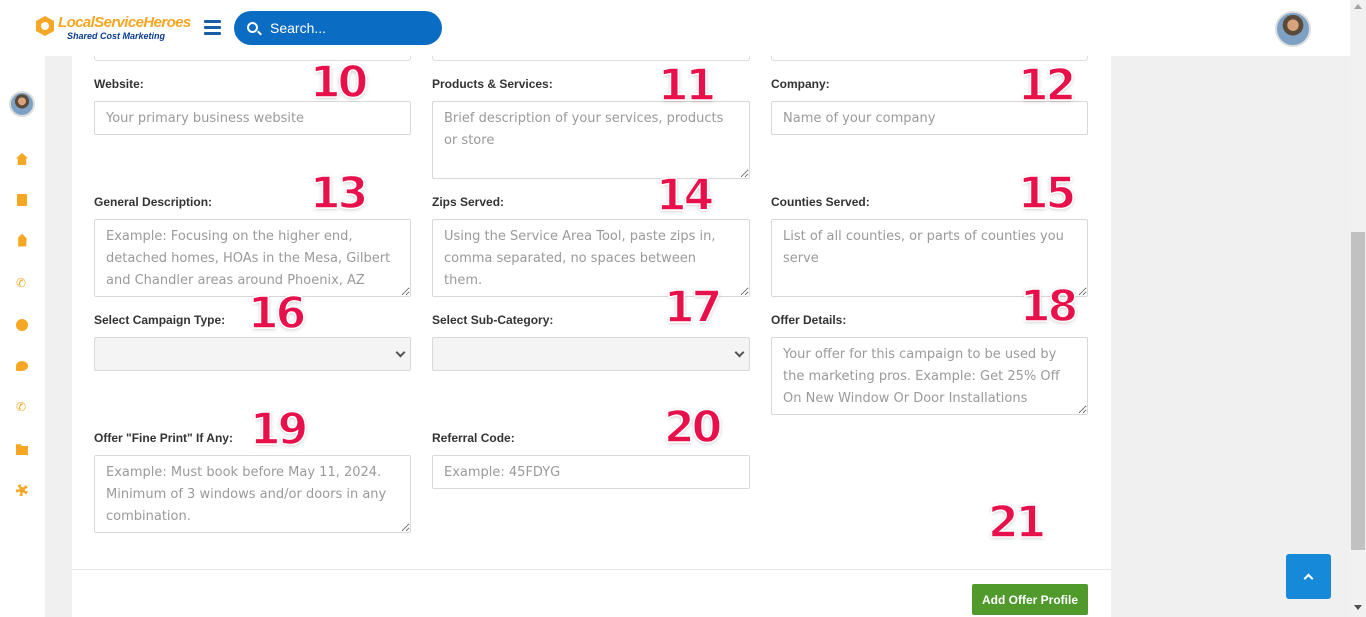 This screenshot has height=617, width=1366. What do you see at coordinates (675, 28) in the screenshot?
I see `top-navbar: LocalServiceHeroes Shared Cost Marketing` at bounding box center [675, 28].